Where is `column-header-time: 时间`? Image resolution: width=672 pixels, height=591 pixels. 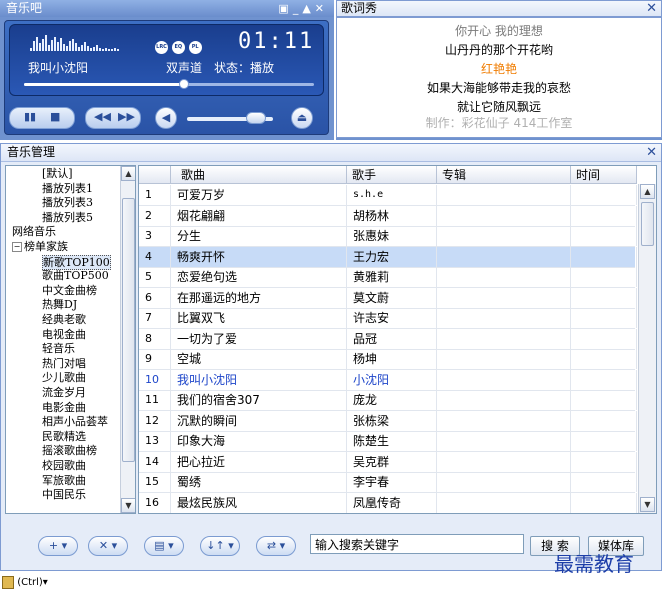 column-header-time: 时间 is located at coordinates (604, 175).